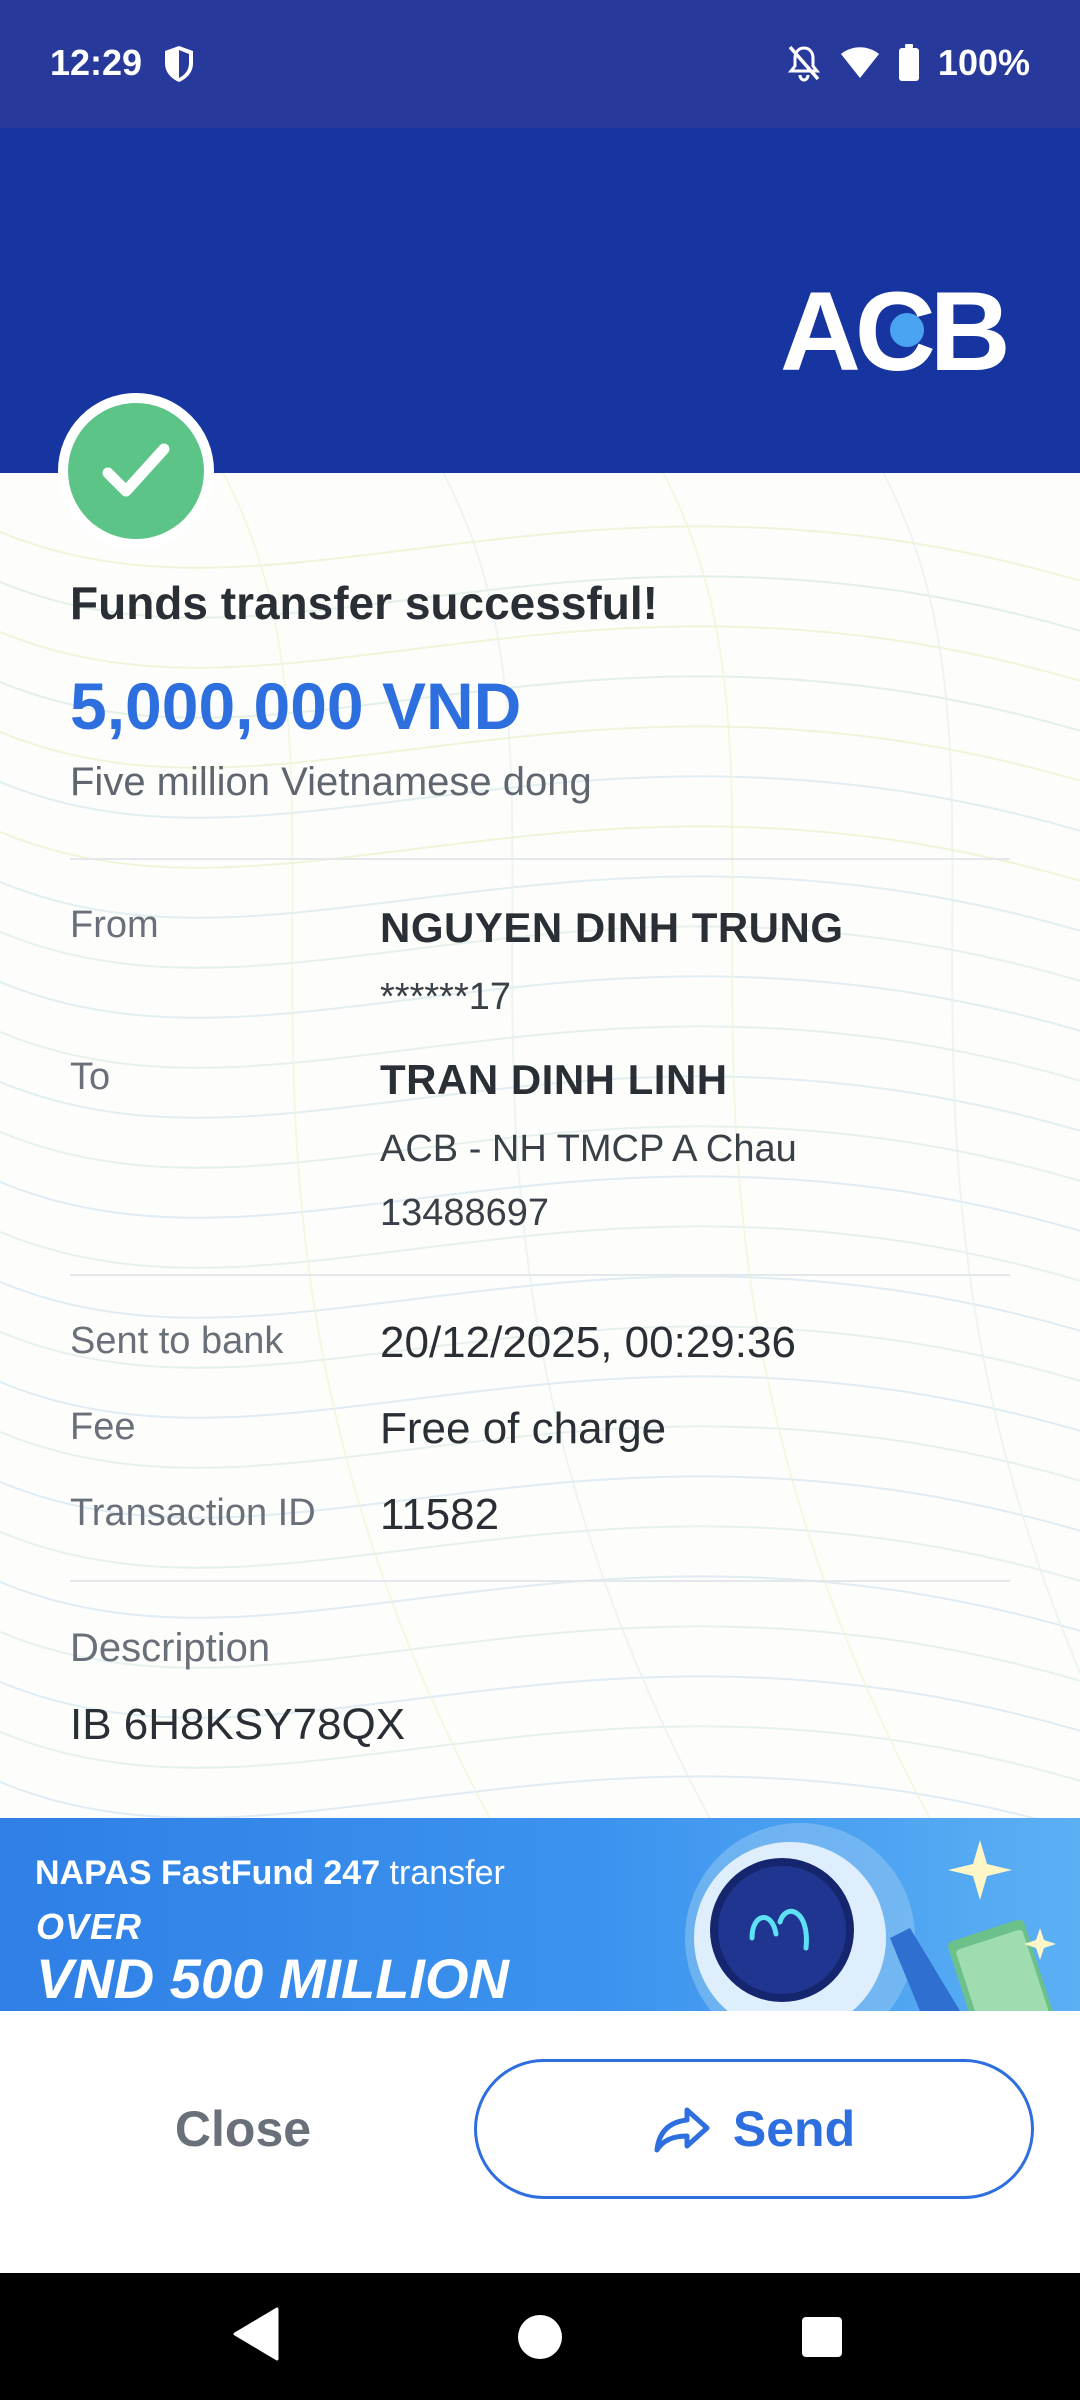 This screenshot has width=1080, height=2400. What do you see at coordinates (465, 1213) in the screenshot?
I see `recipient-account: 13488697` at bounding box center [465, 1213].